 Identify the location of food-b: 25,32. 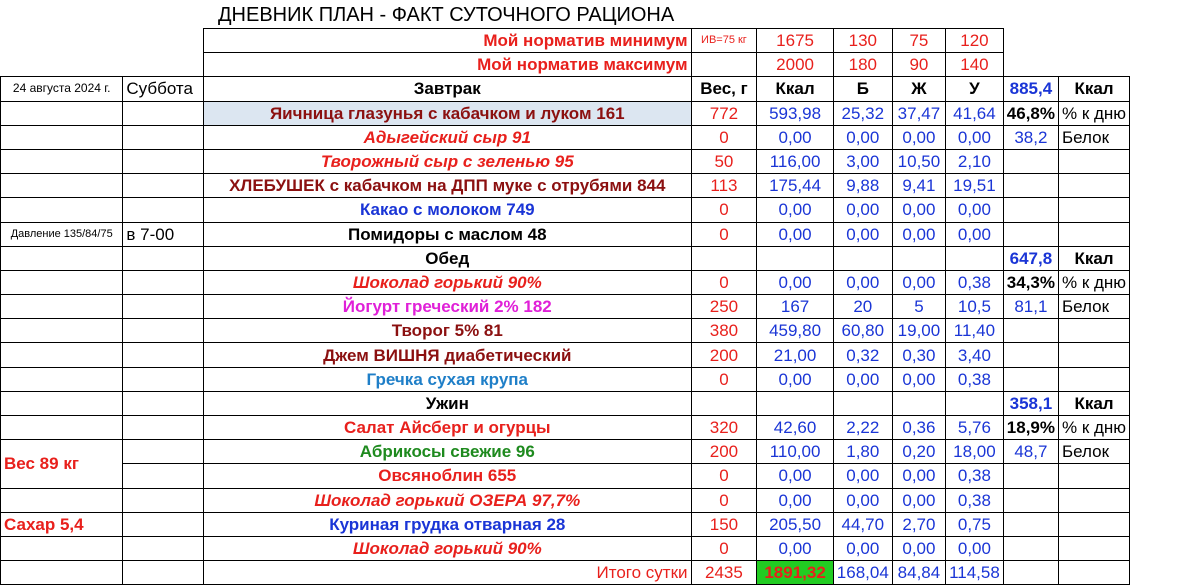
(862, 113).